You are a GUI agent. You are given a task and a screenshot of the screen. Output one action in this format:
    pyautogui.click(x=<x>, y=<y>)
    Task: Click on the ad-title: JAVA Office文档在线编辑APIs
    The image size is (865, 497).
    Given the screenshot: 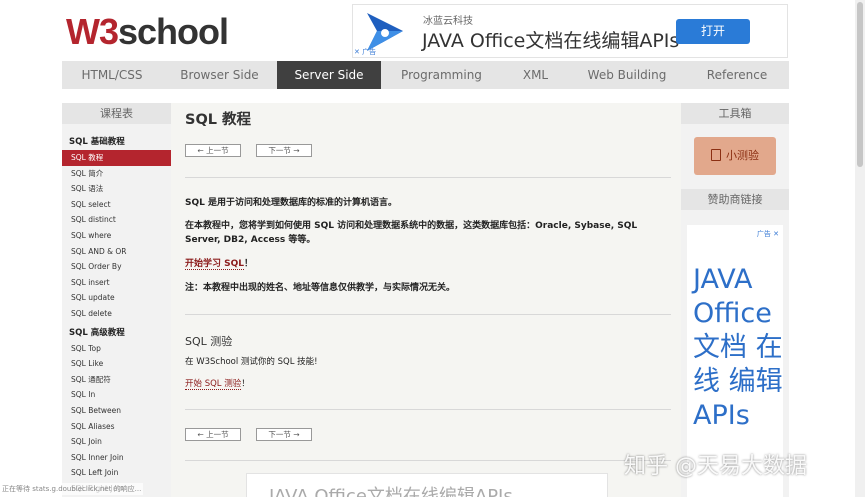 What is the action you would take?
    pyautogui.click(x=551, y=41)
    